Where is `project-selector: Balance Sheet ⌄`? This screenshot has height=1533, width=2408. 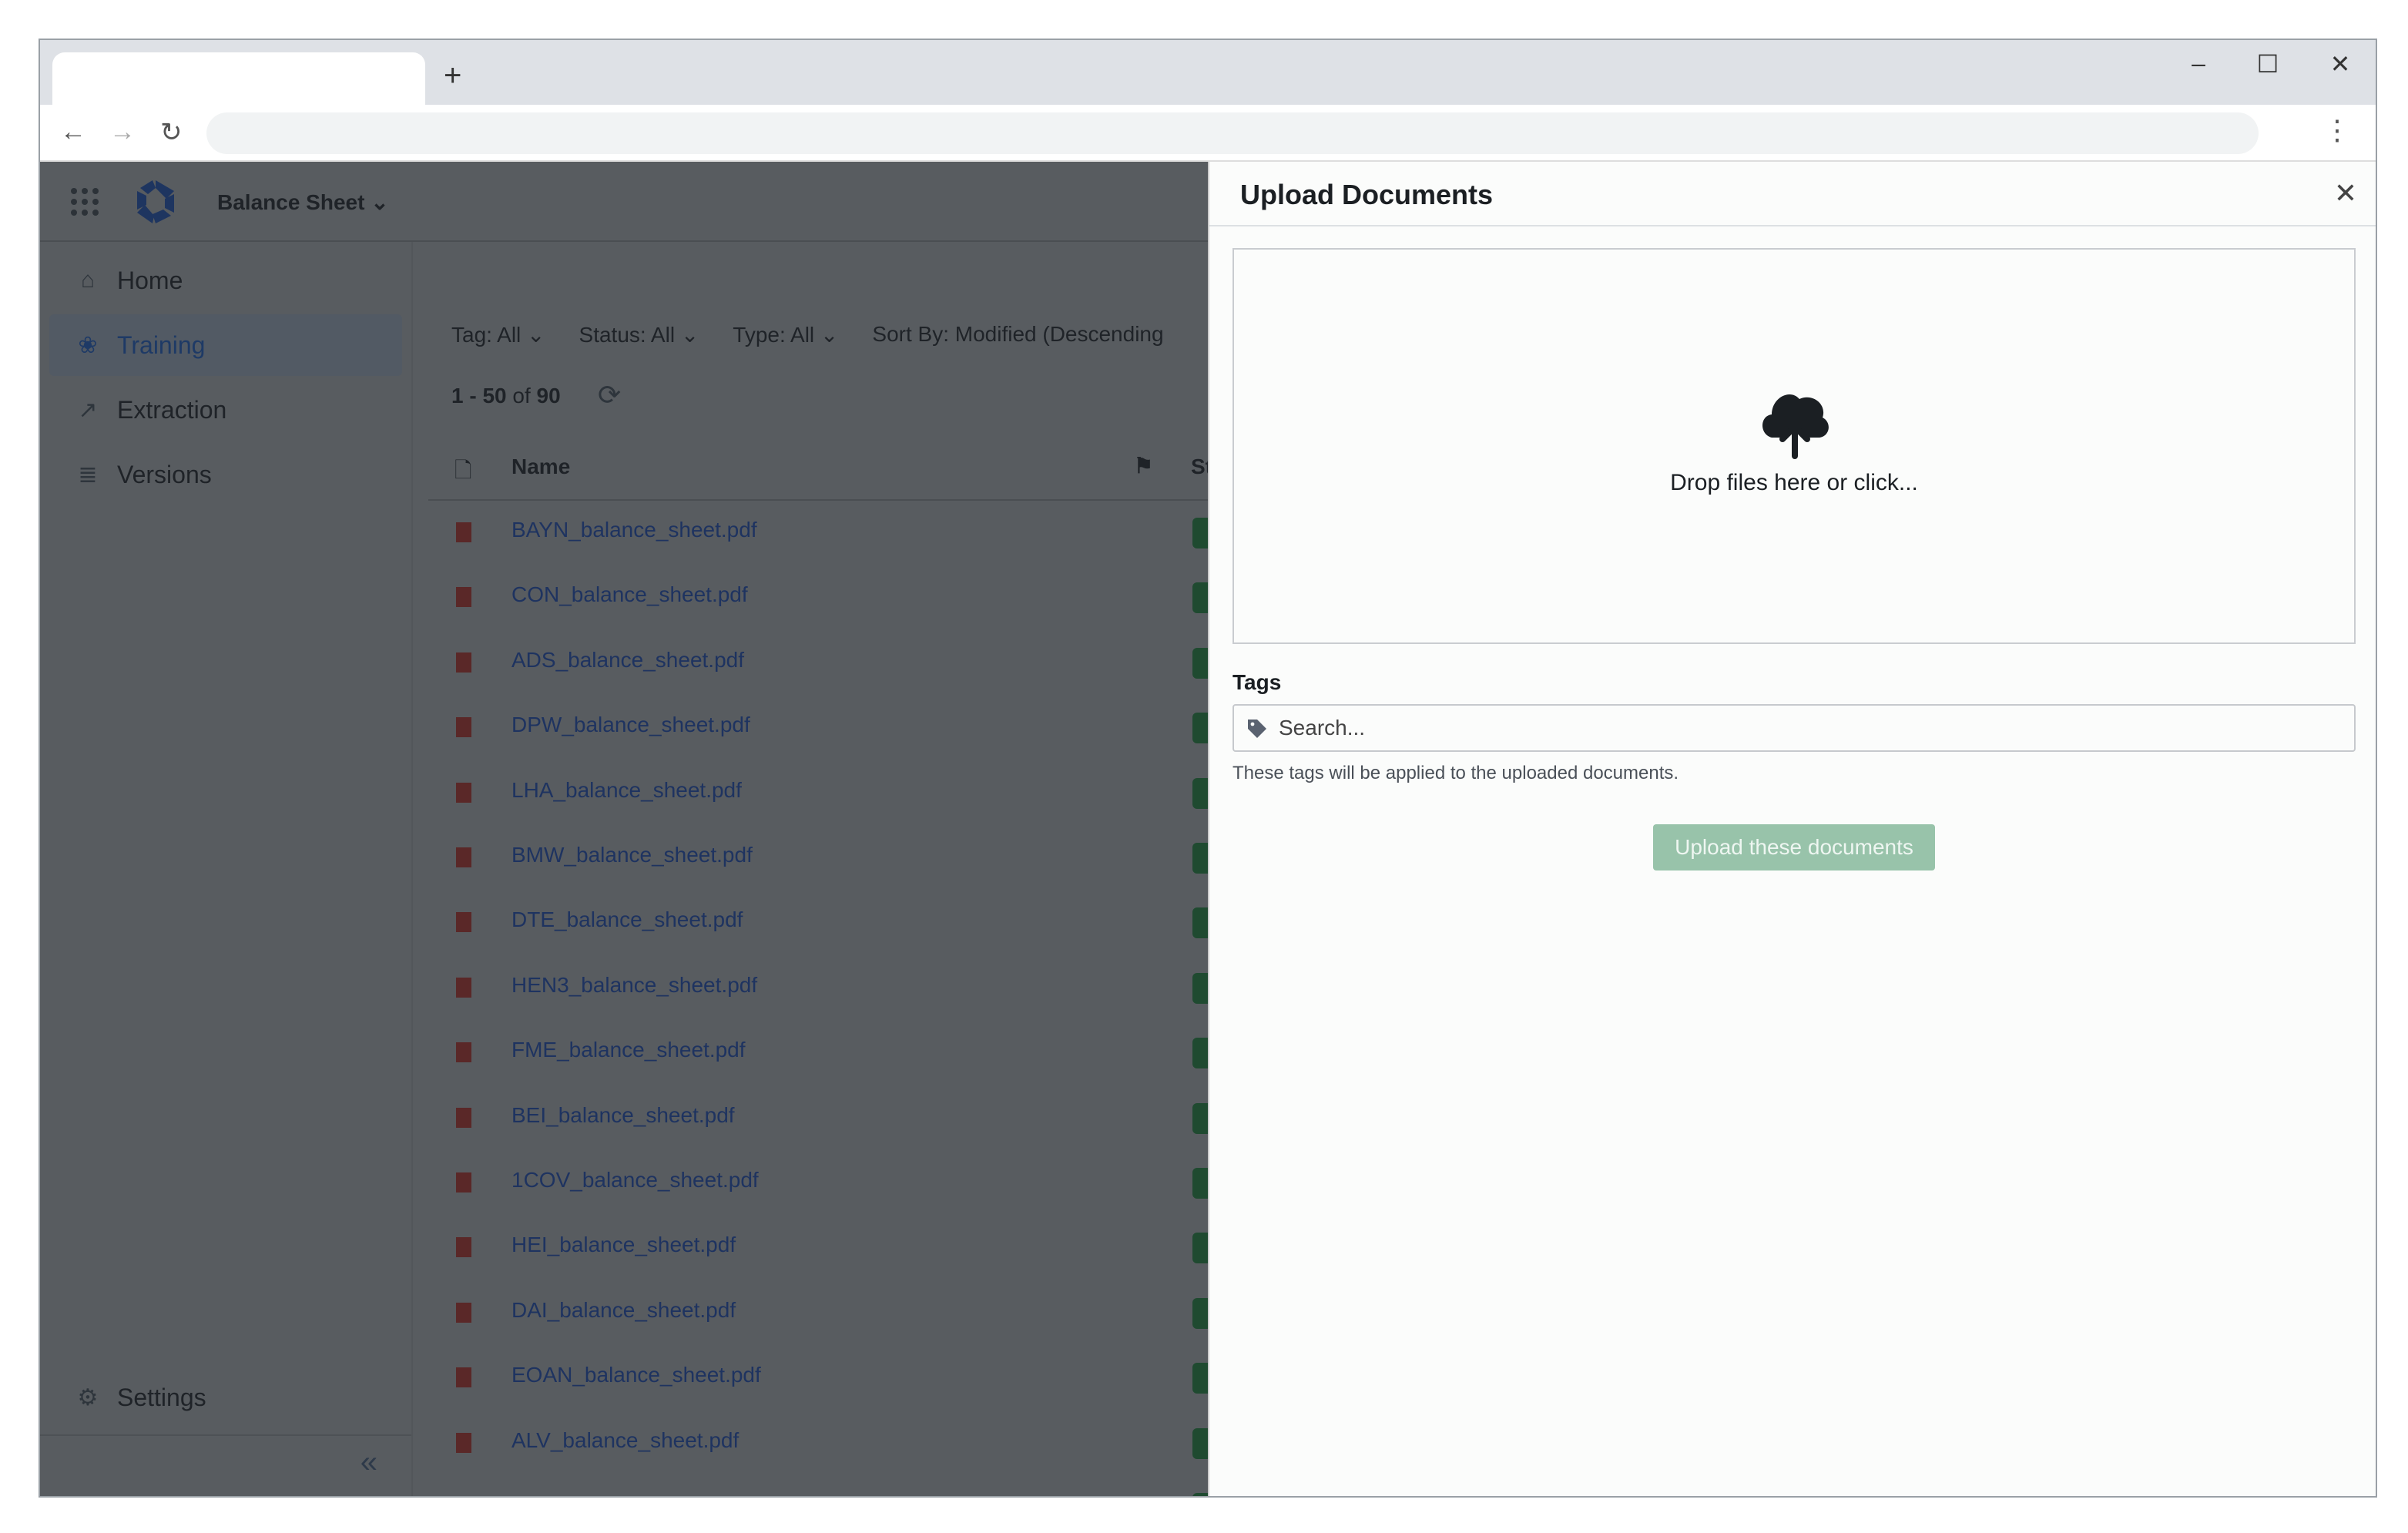 project-selector: Balance Sheet ⌄ is located at coordinates (303, 202).